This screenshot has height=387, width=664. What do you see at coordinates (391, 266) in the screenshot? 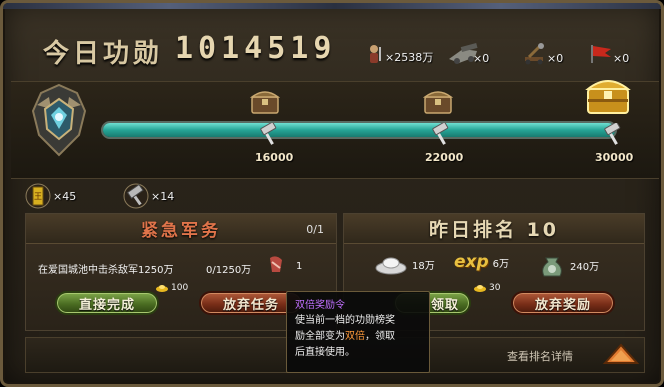
I see `silver-ingot-icon` at bounding box center [391, 266].